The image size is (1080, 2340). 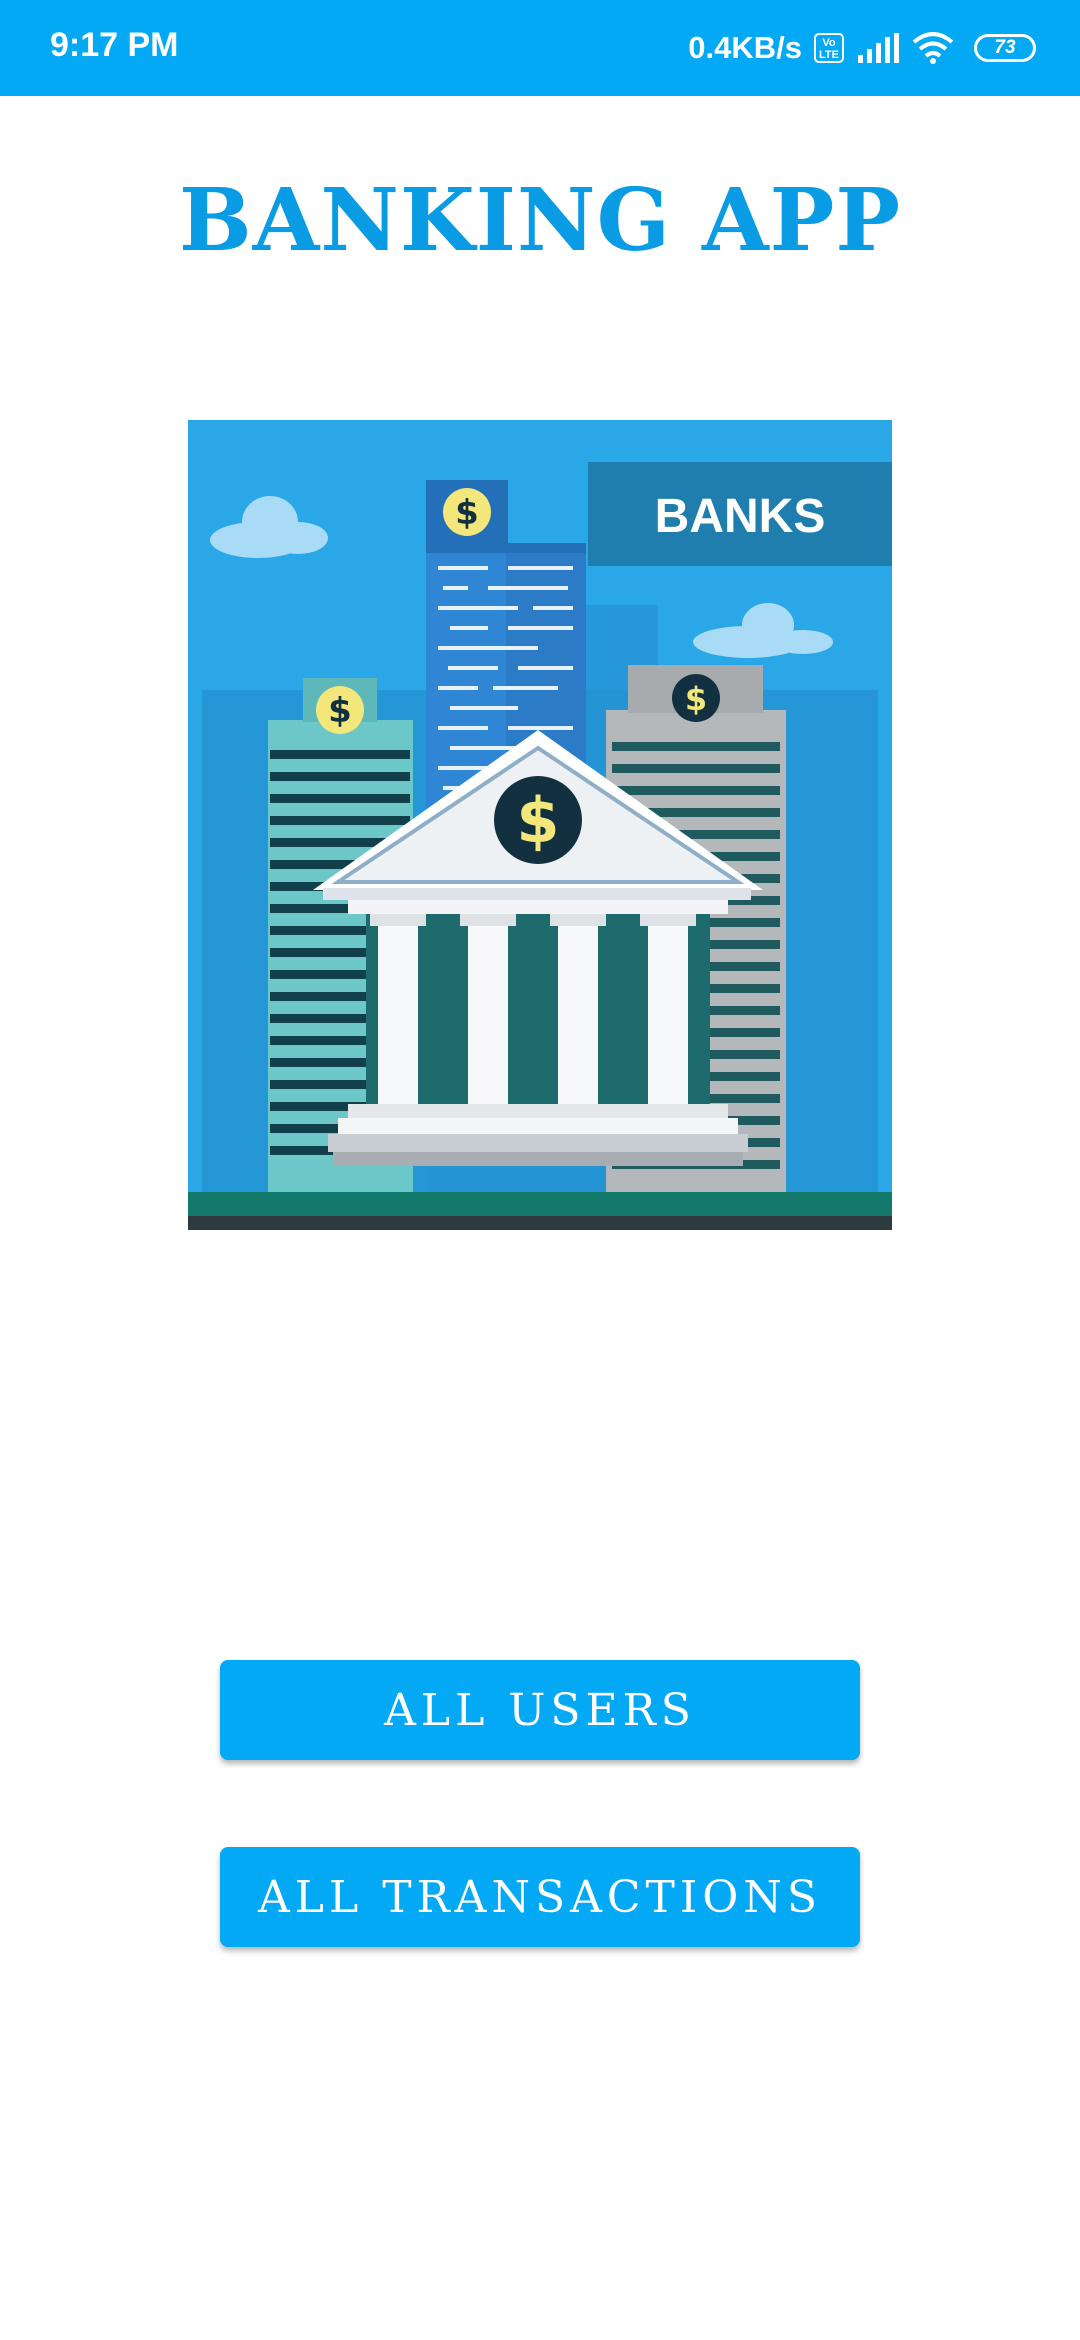 I want to click on banks-sign: BANKS, so click(x=740, y=514).